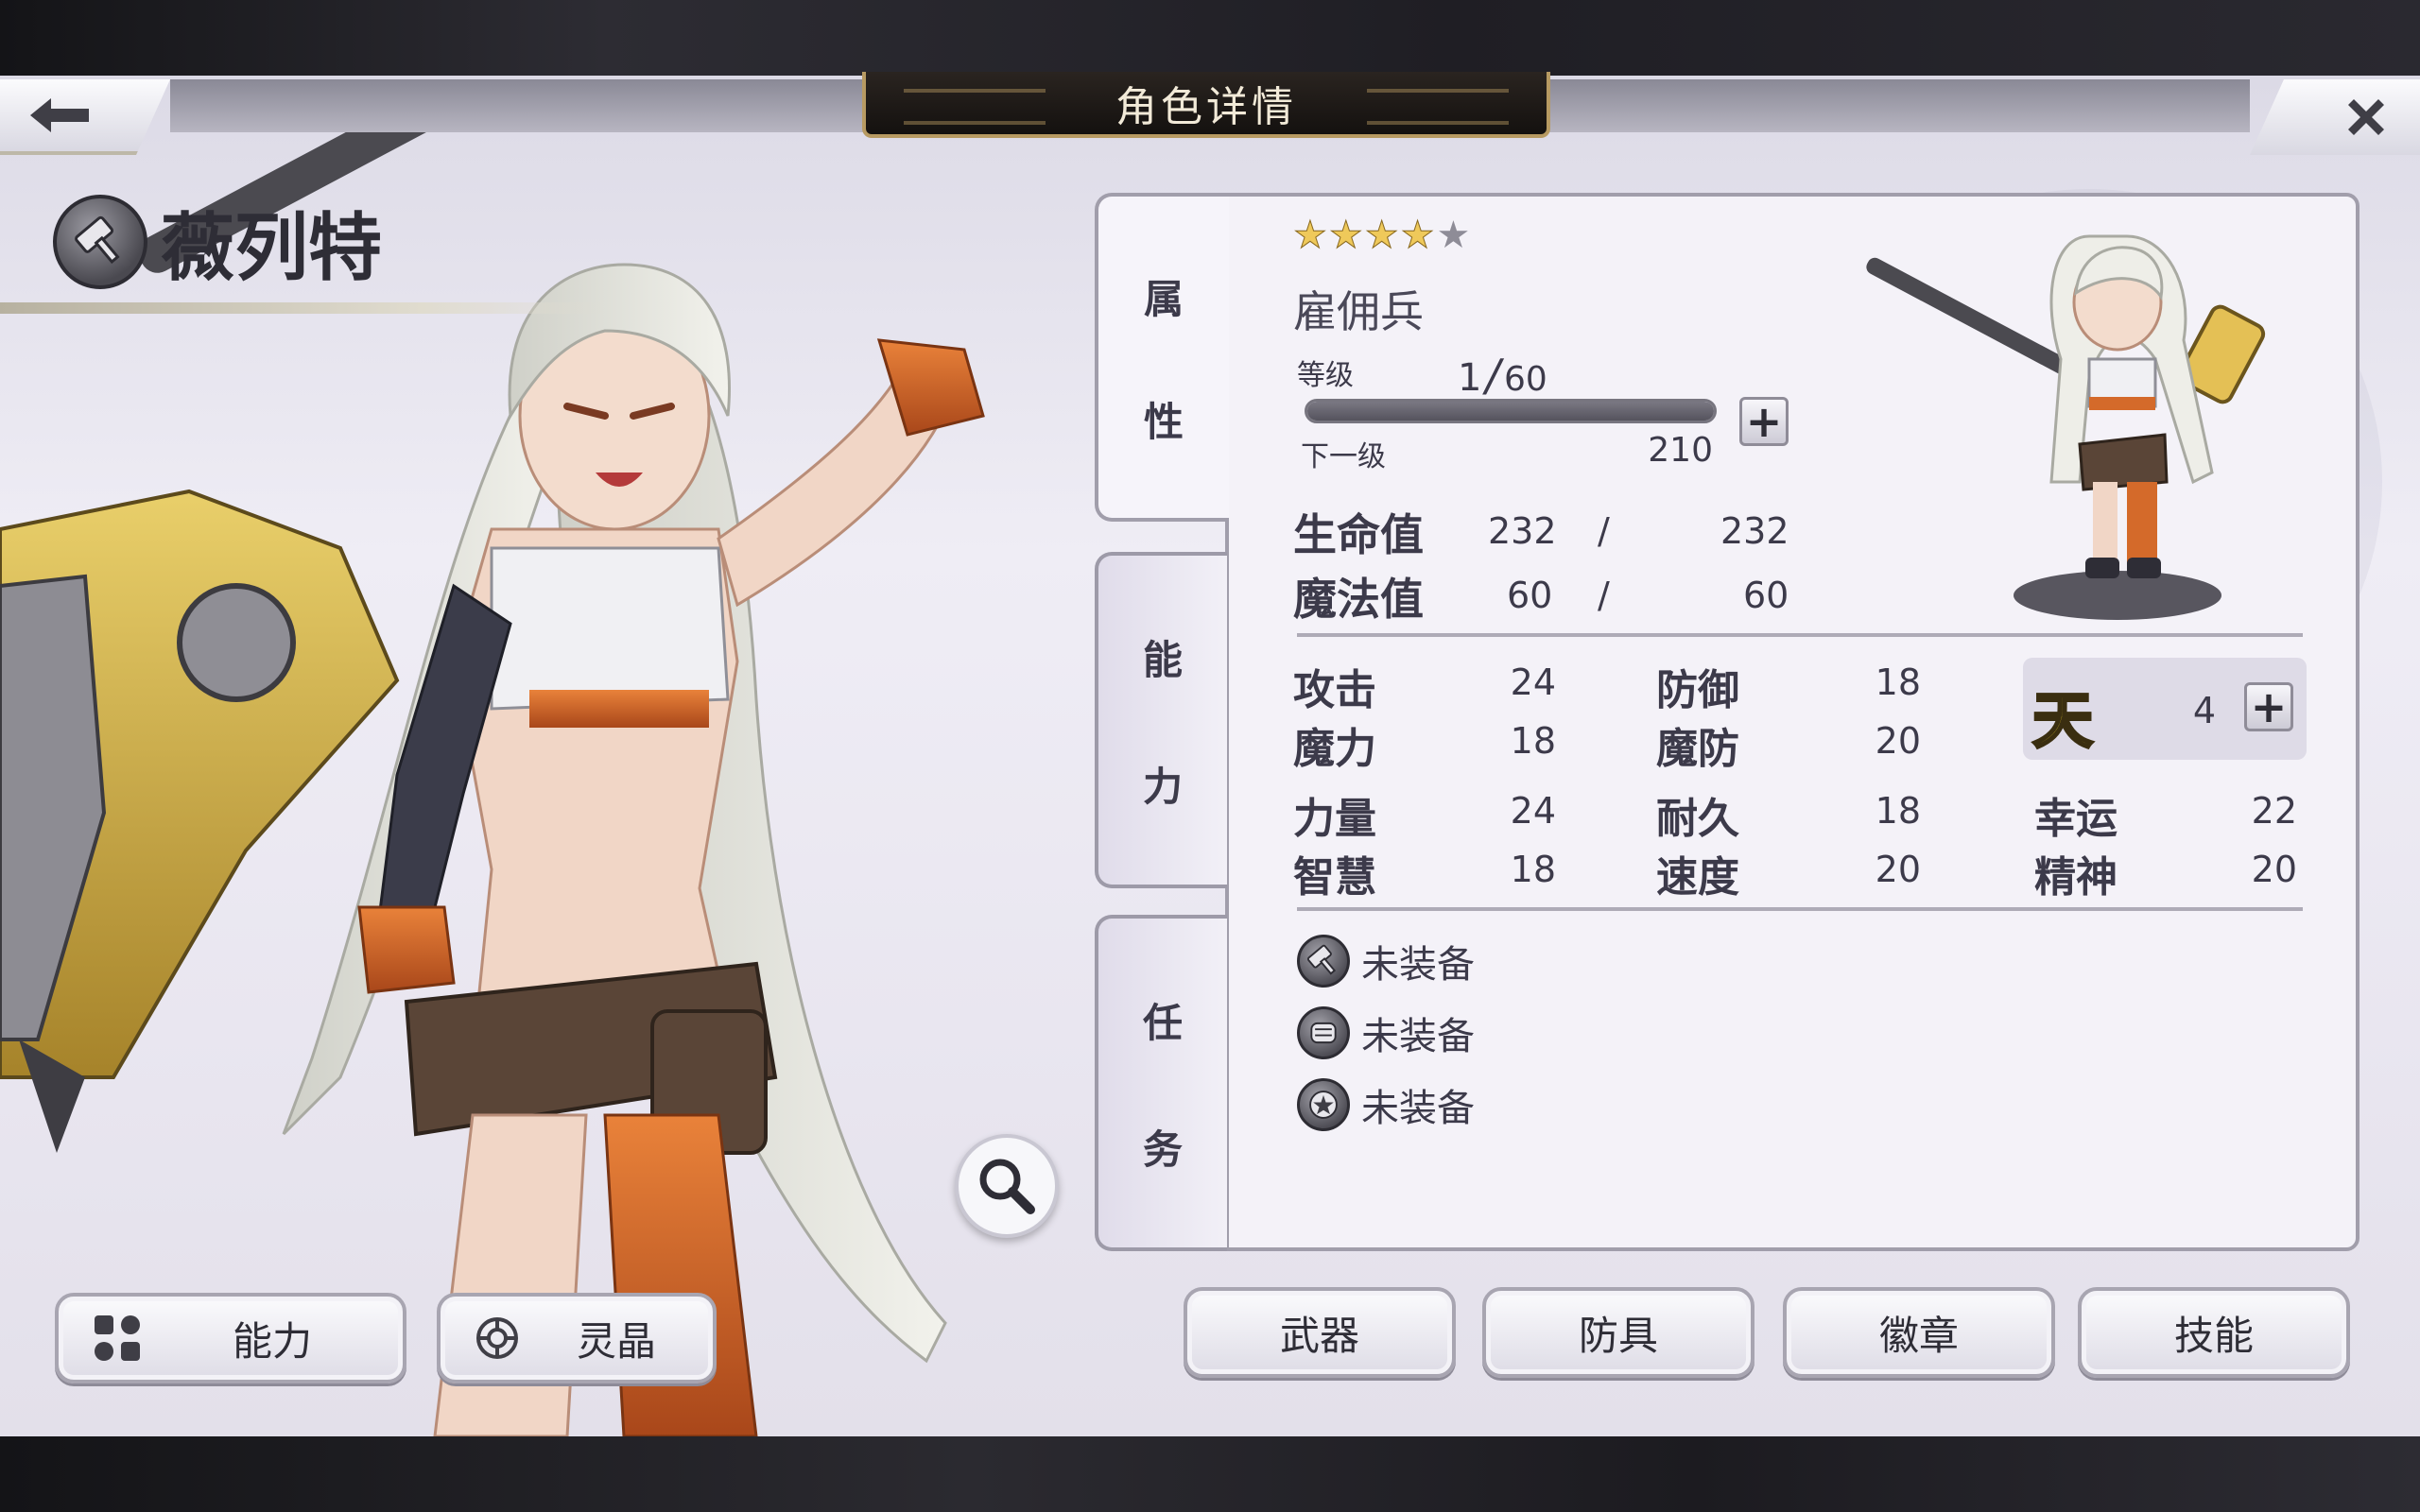  Describe the element at coordinates (1697, 690) in the screenshot. I see `defense-label: 防御` at that location.